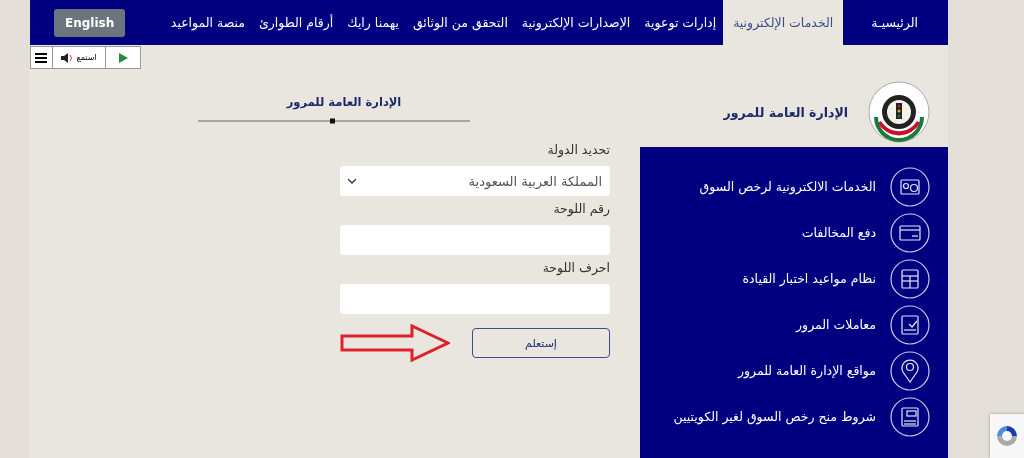 The image size is (1024, 458). I want to click on service-link: دفع المخالفات, so click(838, 233).